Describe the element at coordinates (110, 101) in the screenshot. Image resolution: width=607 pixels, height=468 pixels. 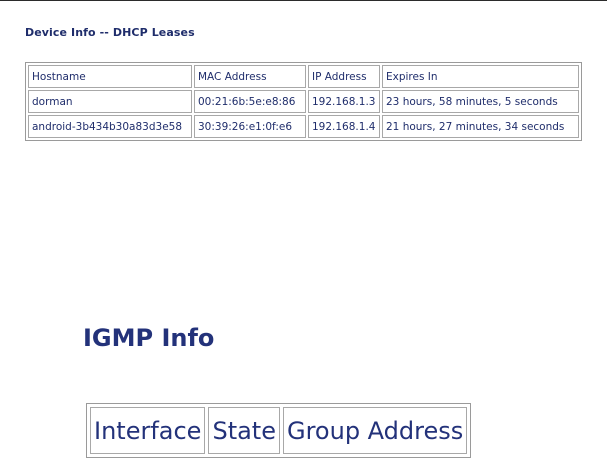
I see `cell-hostname: dorman` at that location.